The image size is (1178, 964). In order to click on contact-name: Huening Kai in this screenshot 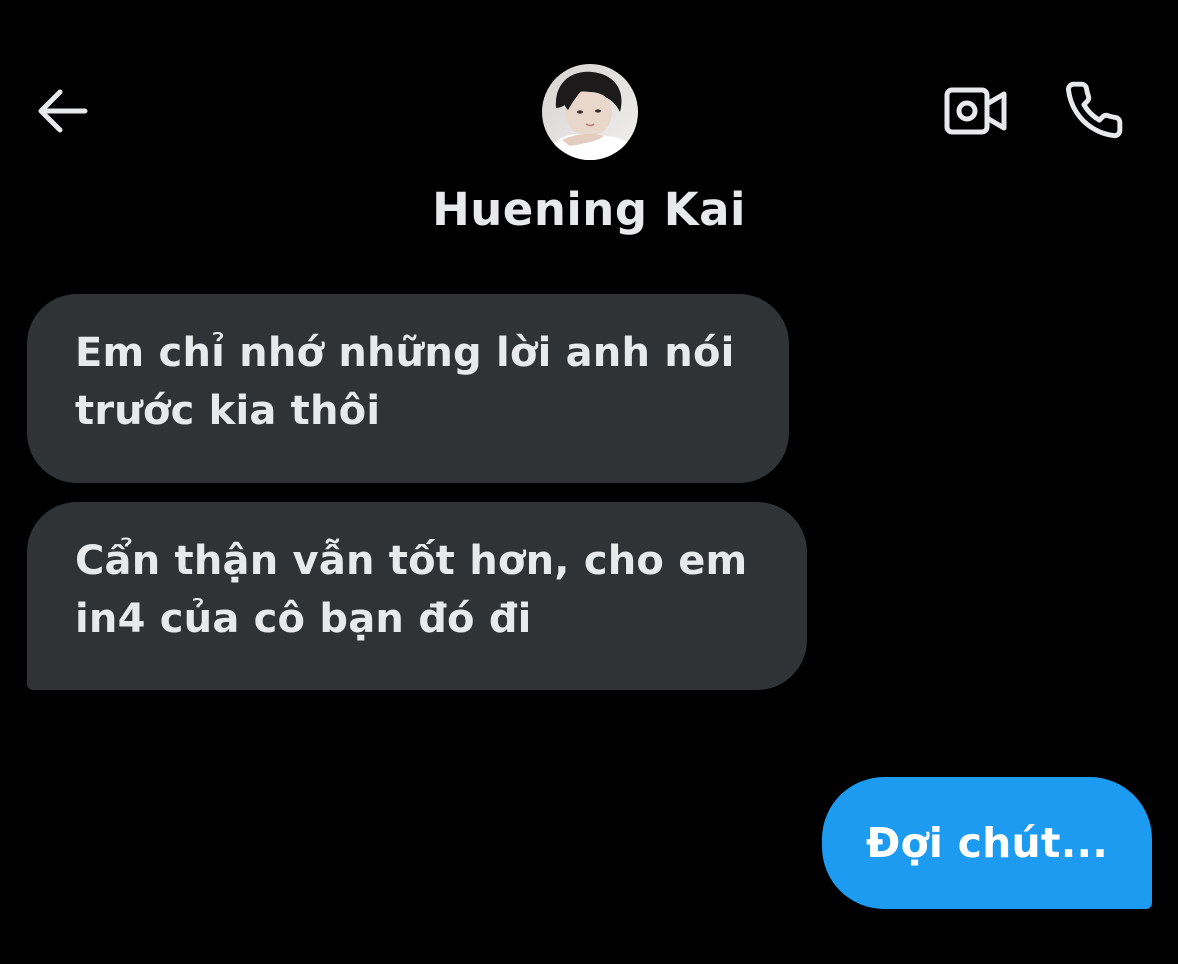, I will do `click(589, 210)`.